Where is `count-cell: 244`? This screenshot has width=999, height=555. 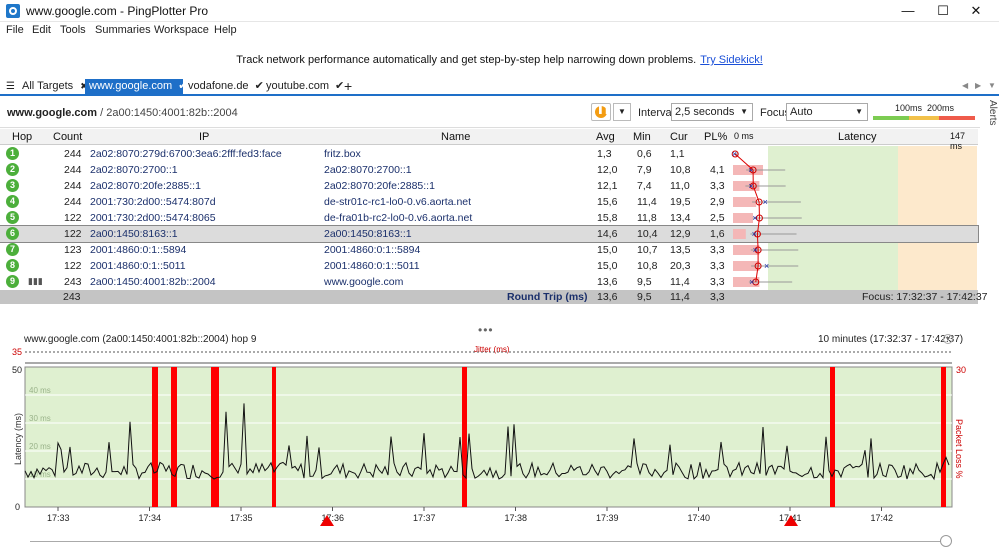 count-cell: 244 is located at coordinates (73, 186).